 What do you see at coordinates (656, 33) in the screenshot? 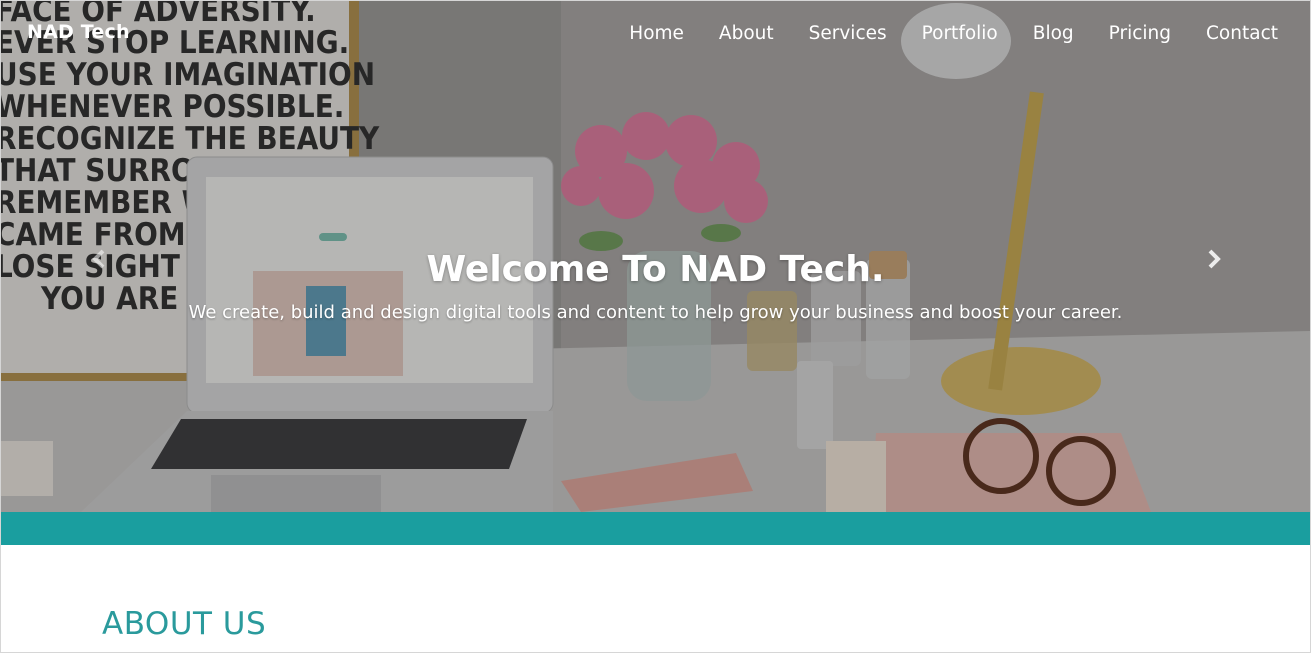
I see `nav-home: Home` at bounding box center [656, 33].